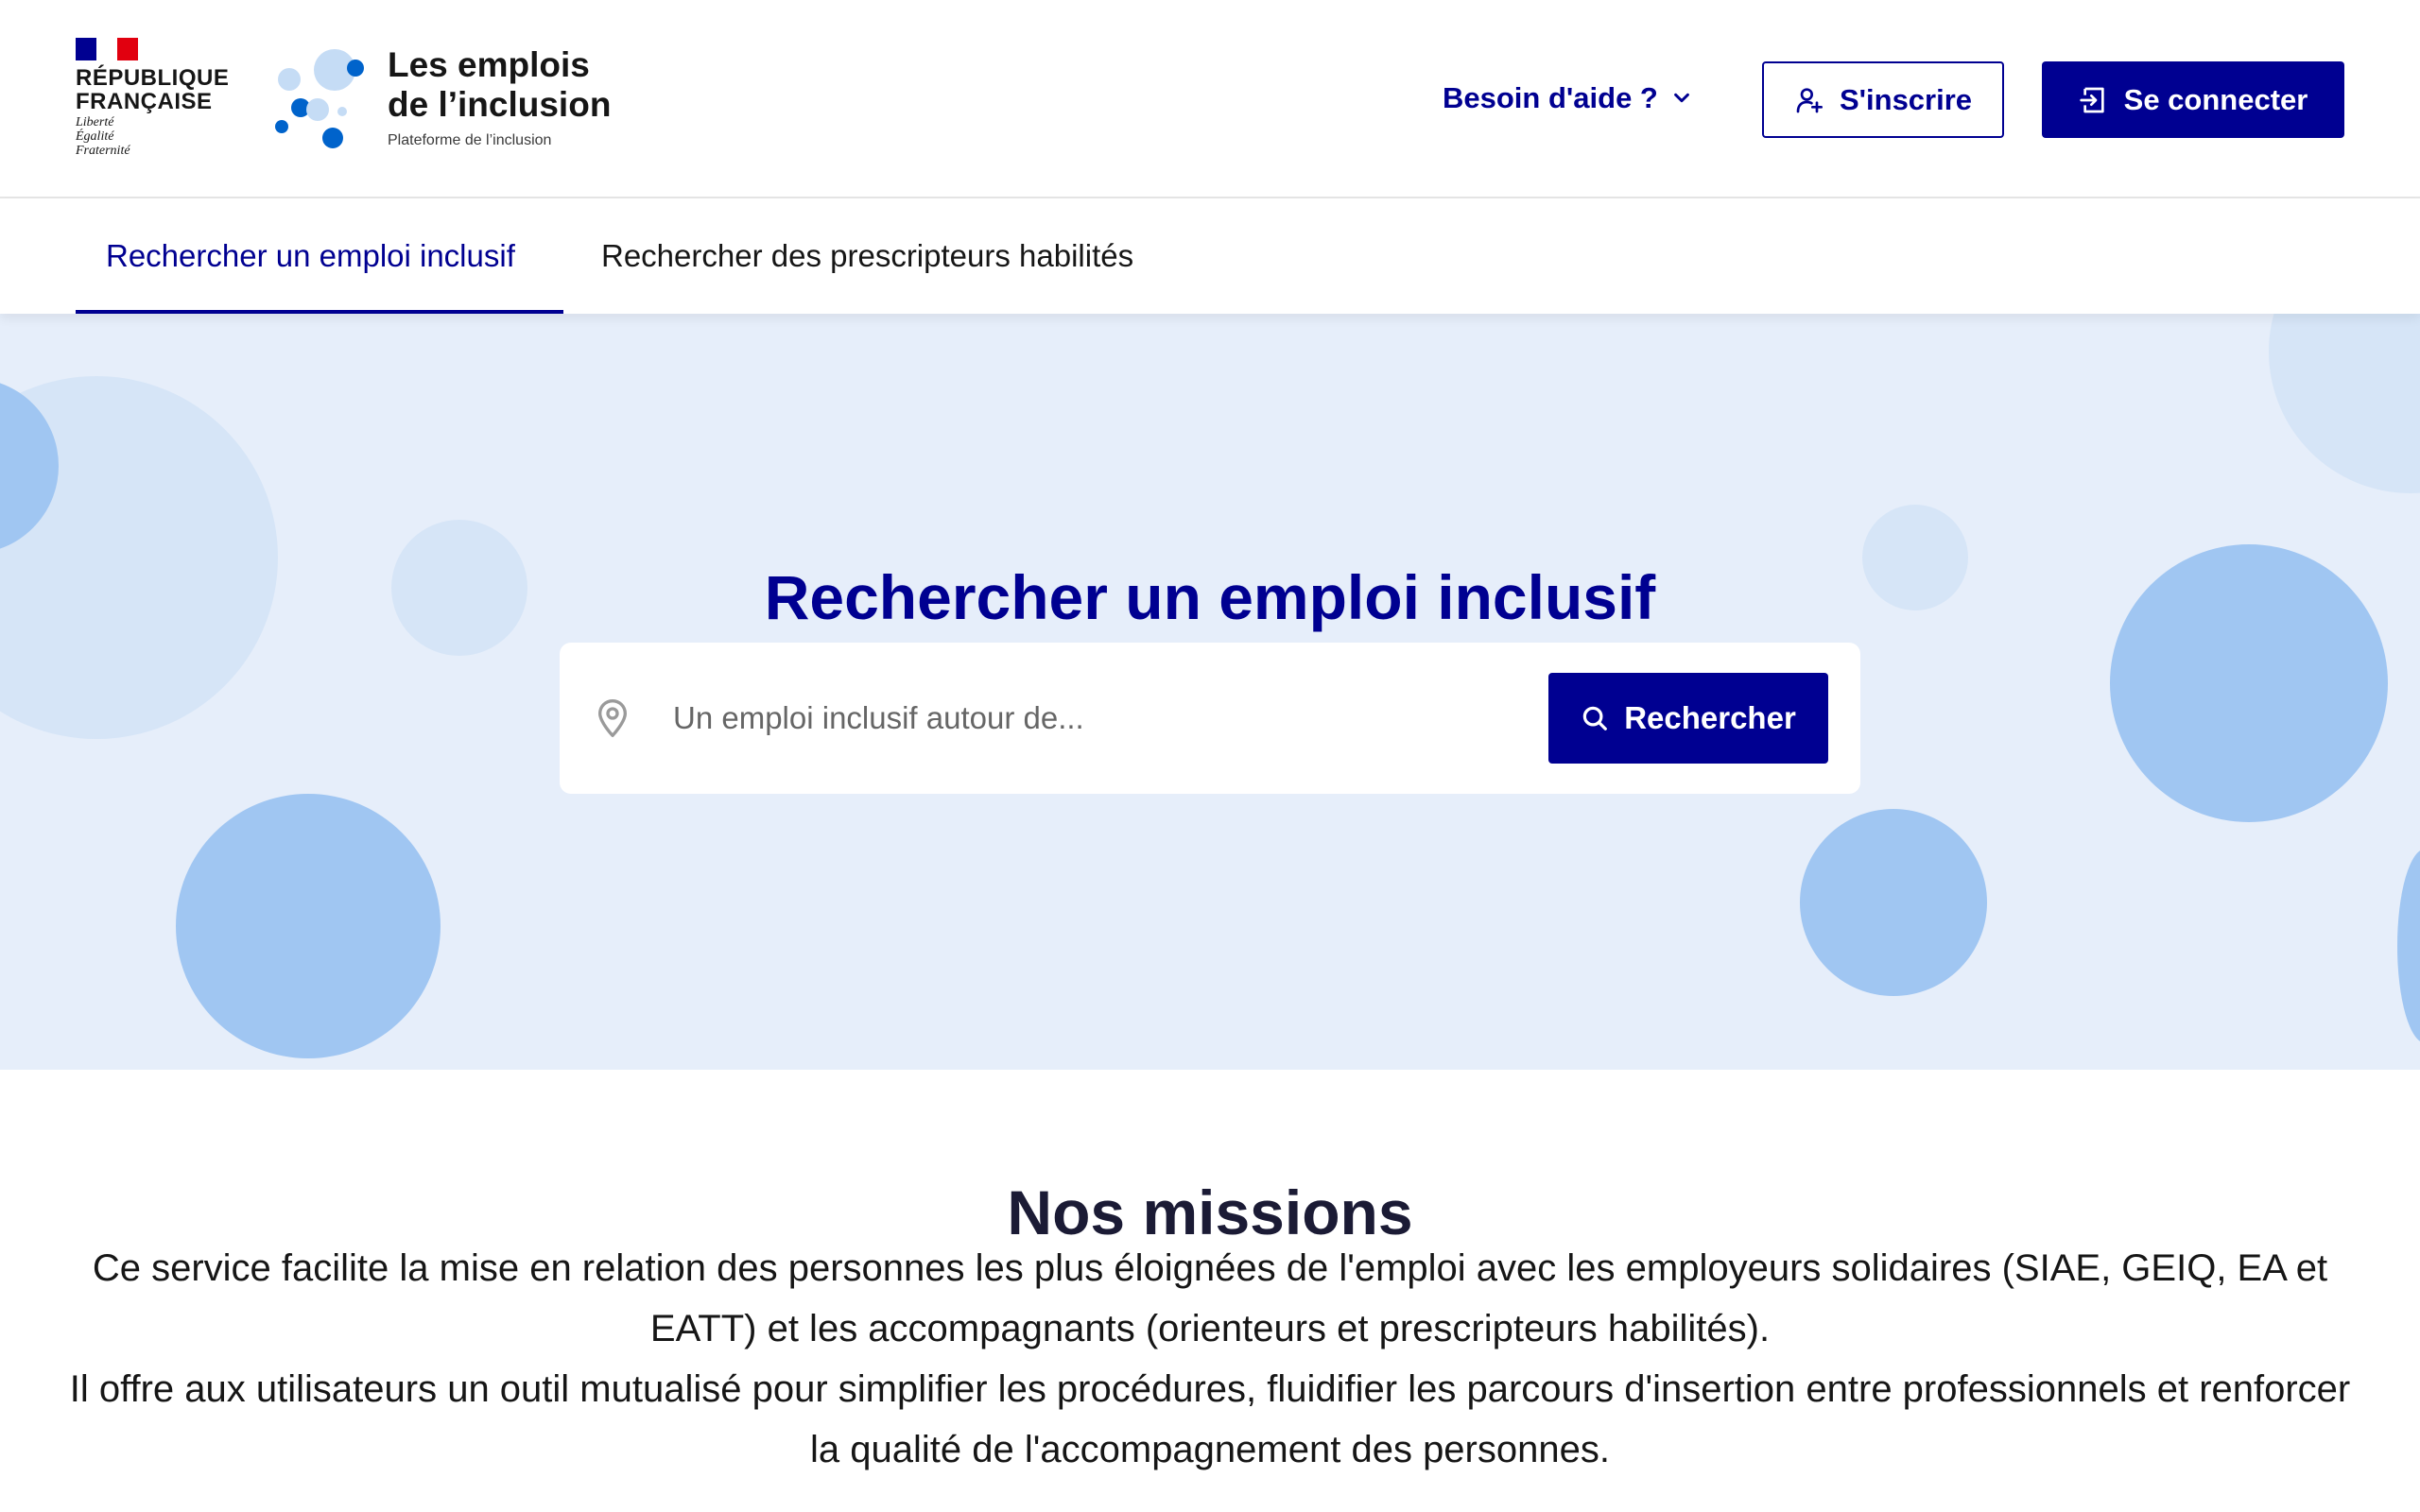 The image size is (2420, 1512). I want to click on help-label: Besoin d'aide ?, so click(1551, 97).